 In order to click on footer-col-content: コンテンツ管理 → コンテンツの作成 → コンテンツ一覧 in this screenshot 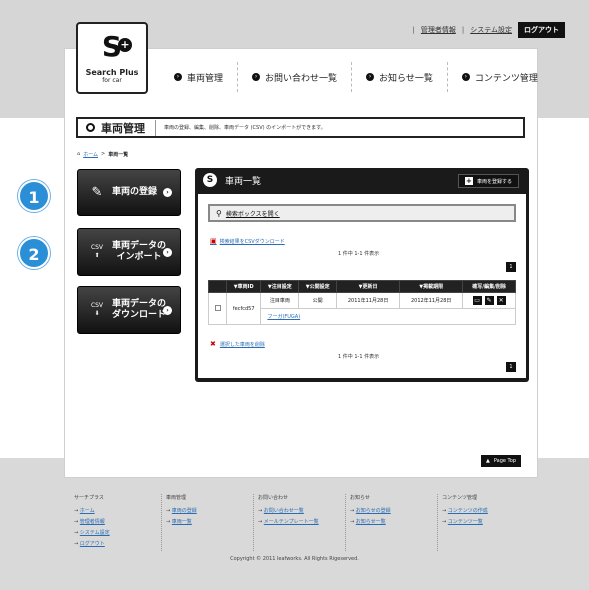, I will do `click(465, 510)`.